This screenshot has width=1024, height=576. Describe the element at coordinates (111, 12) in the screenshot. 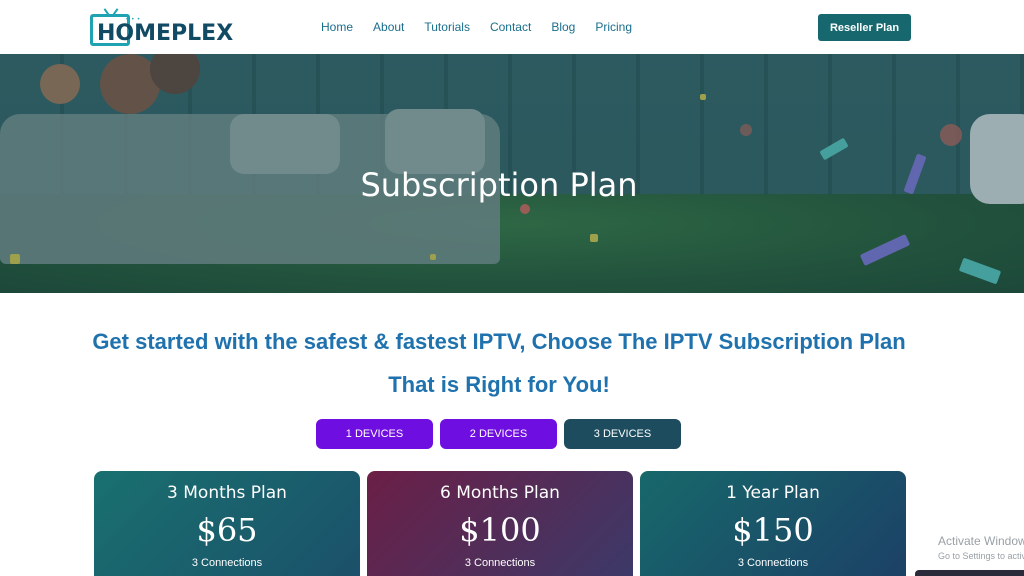

I see `antenna-icon` at that location.